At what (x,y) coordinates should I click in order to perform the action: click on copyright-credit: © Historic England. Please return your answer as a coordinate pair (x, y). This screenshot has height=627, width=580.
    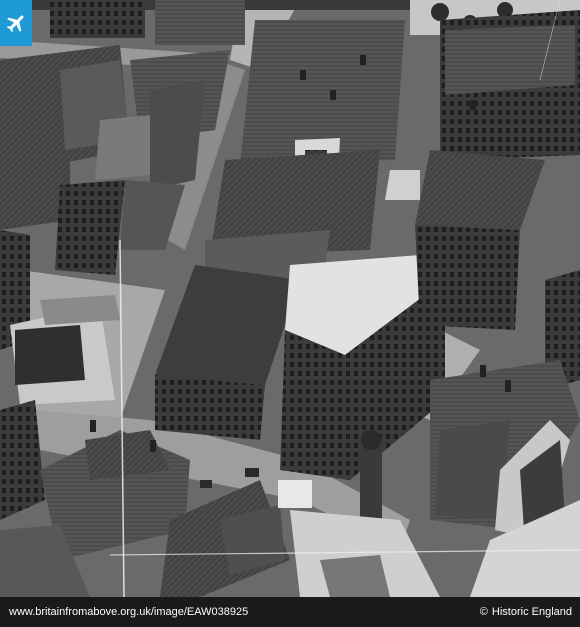
    Looking at the image, I should click on (526, 612).